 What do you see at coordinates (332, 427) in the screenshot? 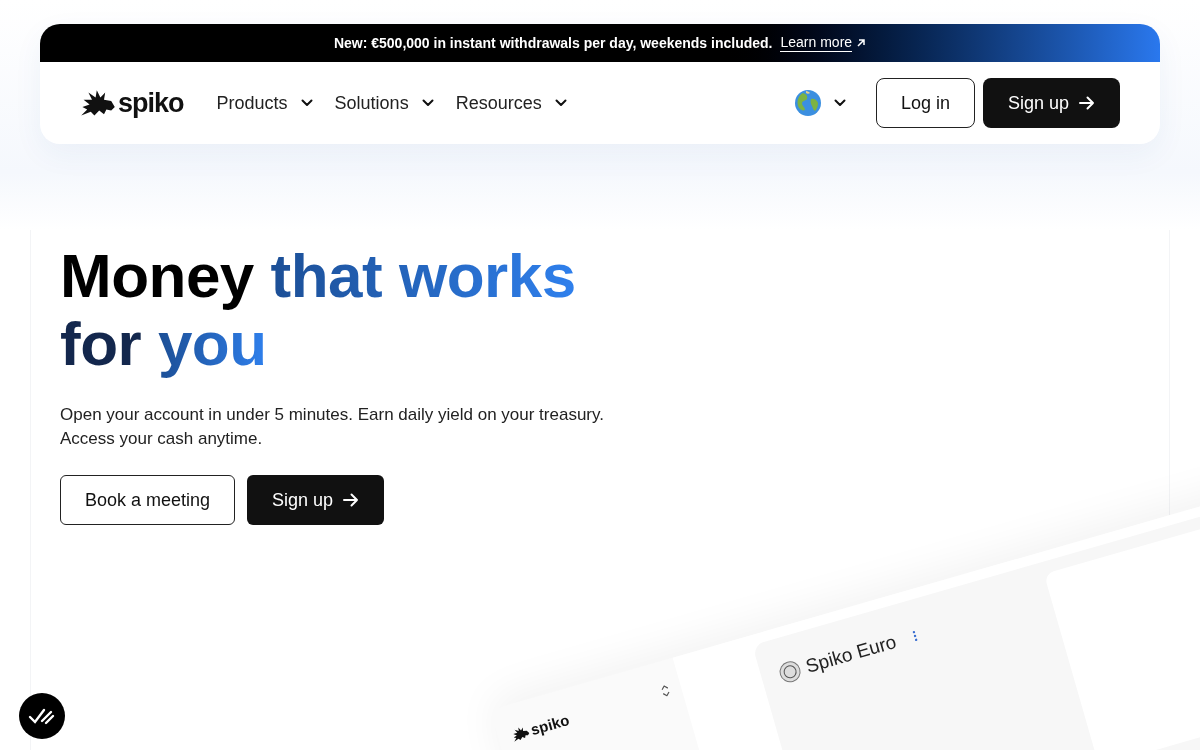
I see `hero-subtitle: Open your account in under 5 minutes. Earn daily yield on your treasury. Access your cash anytime.` at bounding box center [332, 427].